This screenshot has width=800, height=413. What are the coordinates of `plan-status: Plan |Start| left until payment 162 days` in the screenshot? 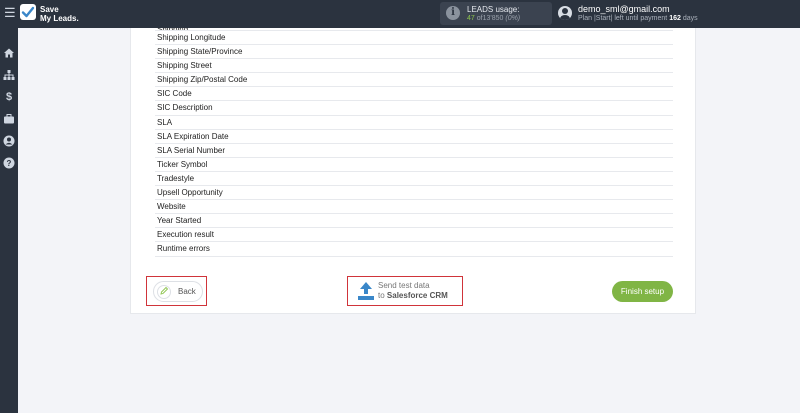 It's located at (638, 18).